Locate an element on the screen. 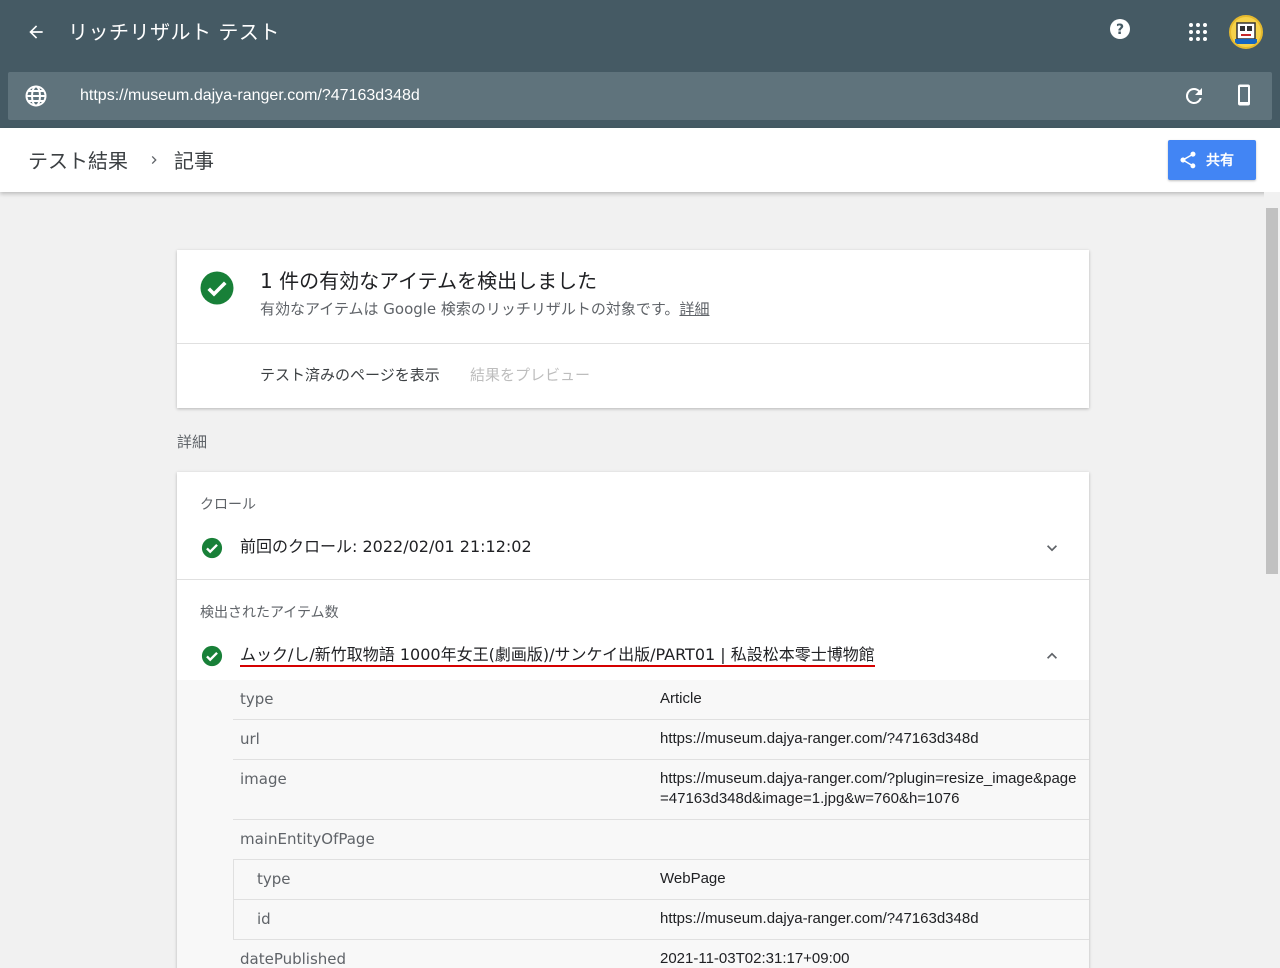  last-crawl-text: 前回のクロール: 2022/02/01 21:12:02 is located at coordinates (386, 547).